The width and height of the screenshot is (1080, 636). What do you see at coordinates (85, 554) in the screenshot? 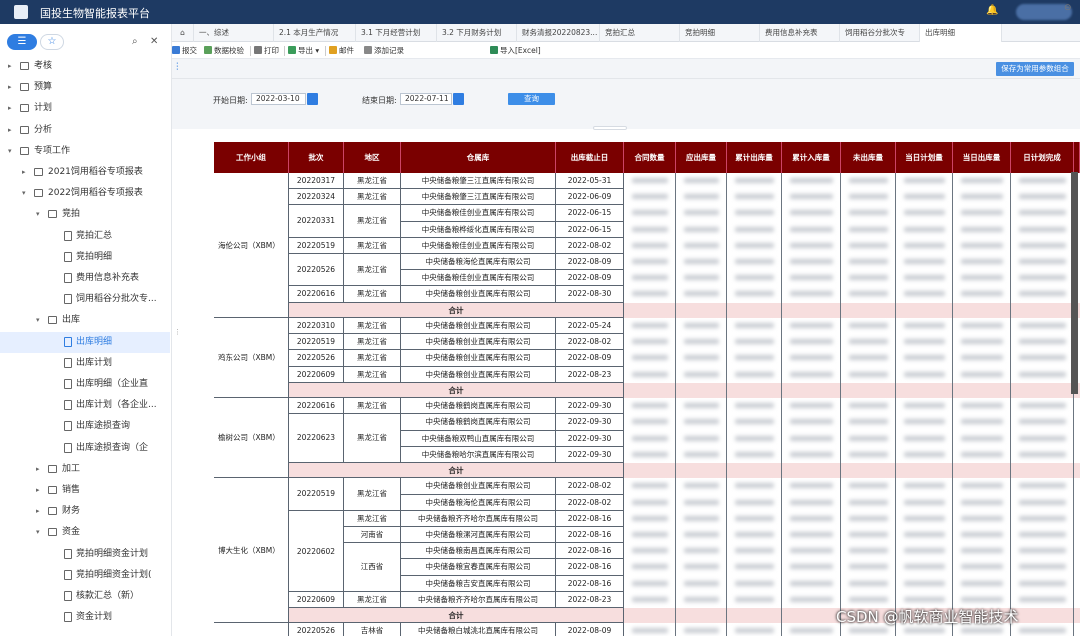
I see `tree-item: 竞拍明细资金计划` at bounding box center [85, 554].